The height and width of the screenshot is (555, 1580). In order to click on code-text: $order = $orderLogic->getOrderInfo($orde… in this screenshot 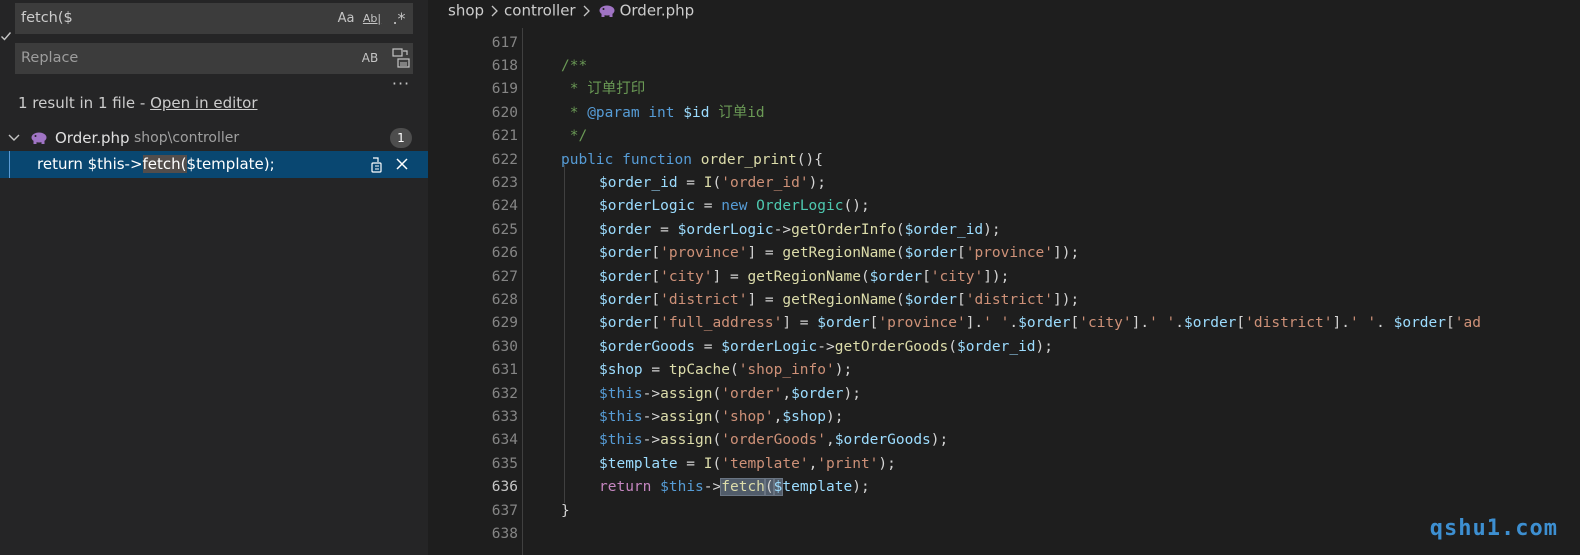, I will do `click(800, 231)`.